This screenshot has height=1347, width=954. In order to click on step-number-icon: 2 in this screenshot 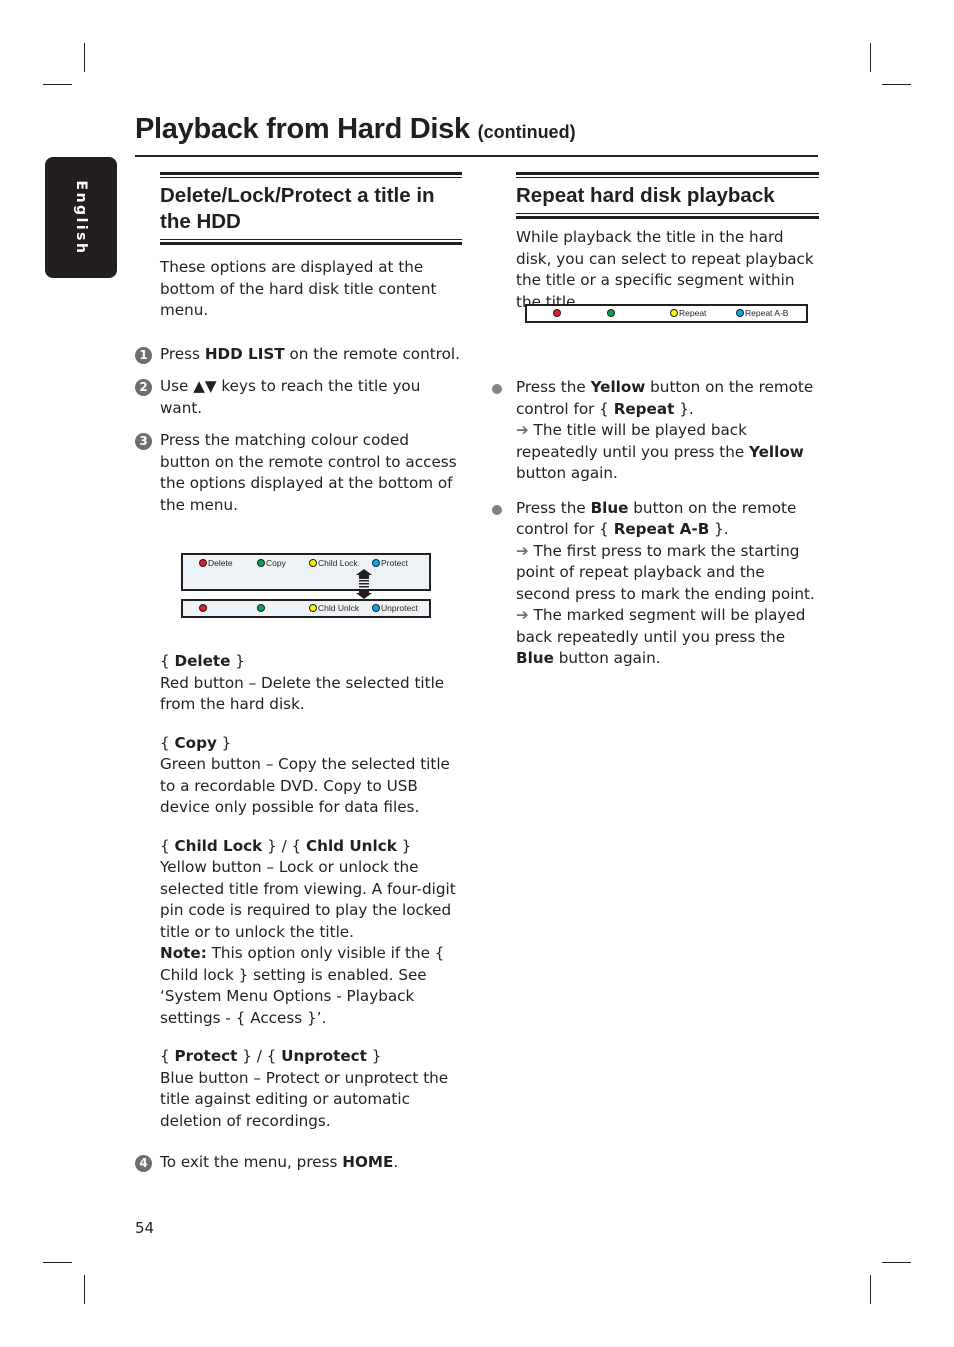, I will do `click(143, 387)`.